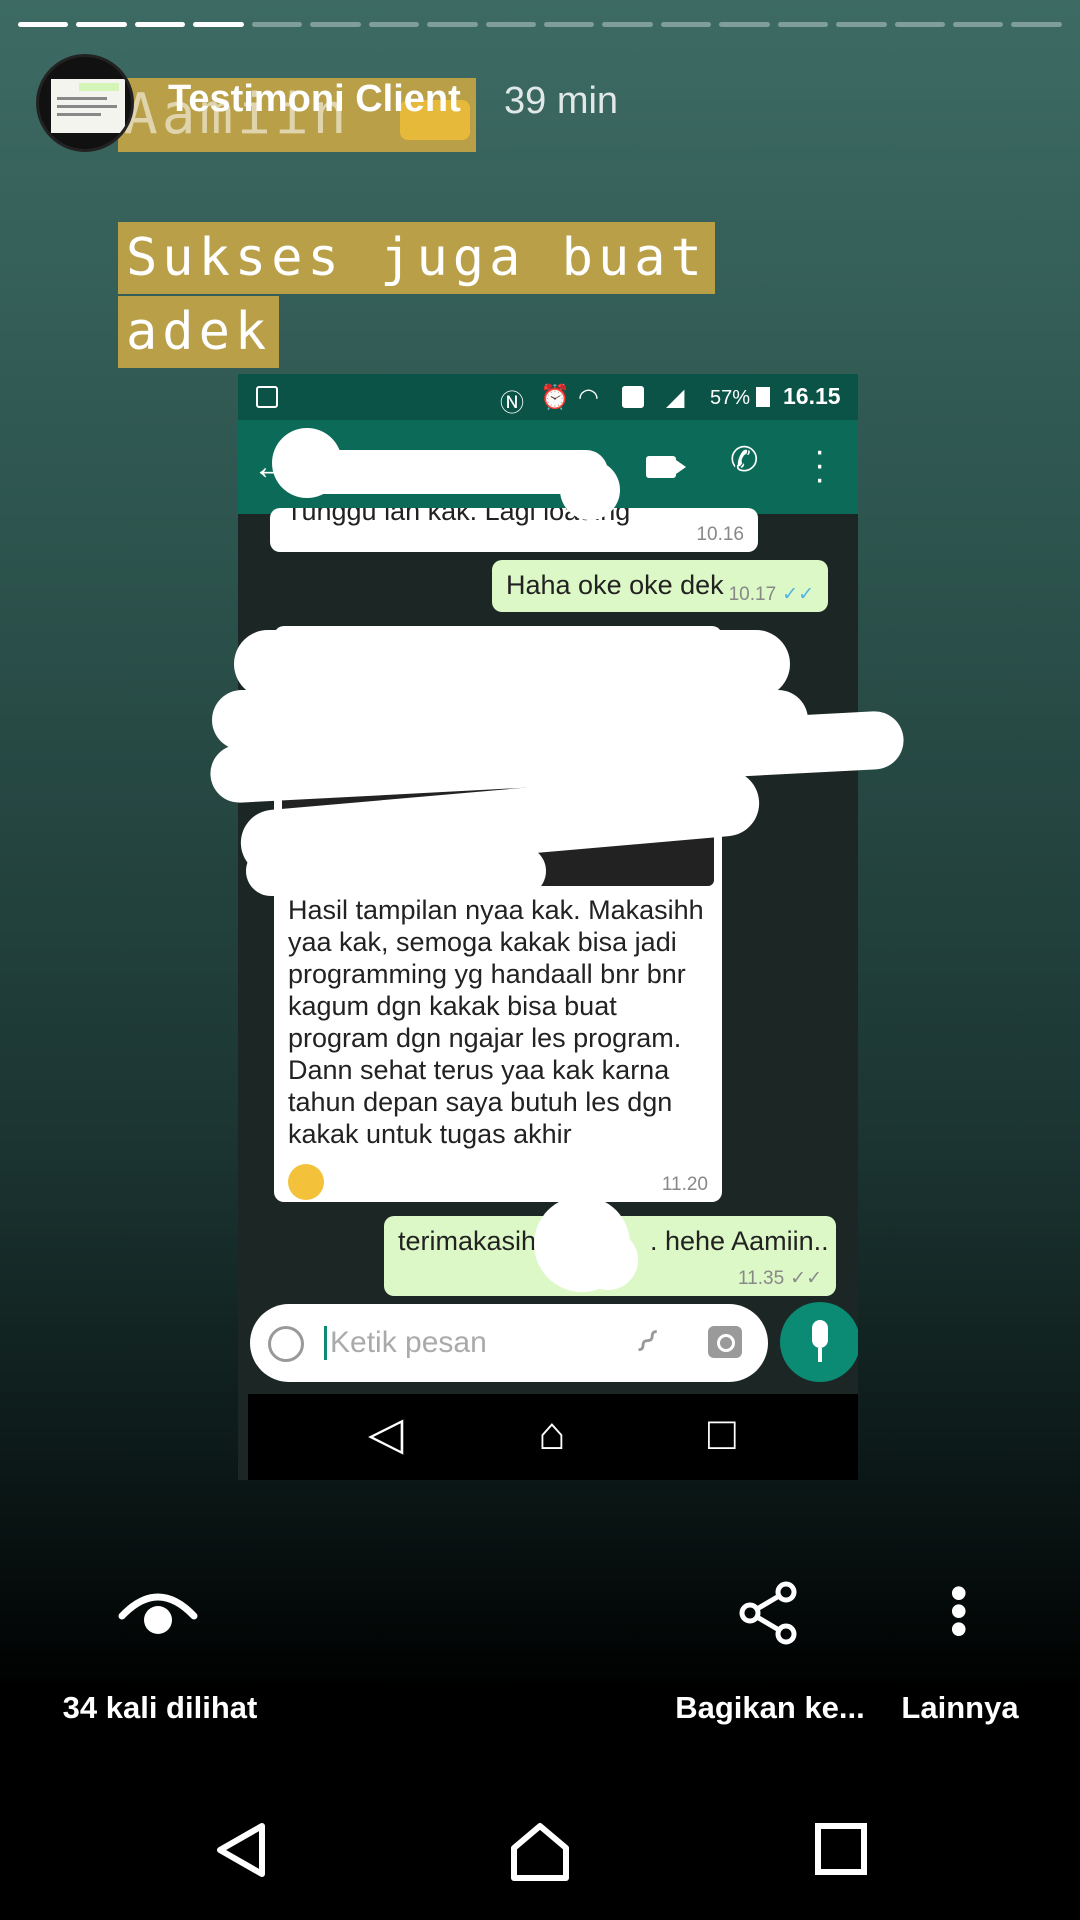  Describe the element at coordinates (725, 1342) in the screenshot. I see `camera-icon` at that location.